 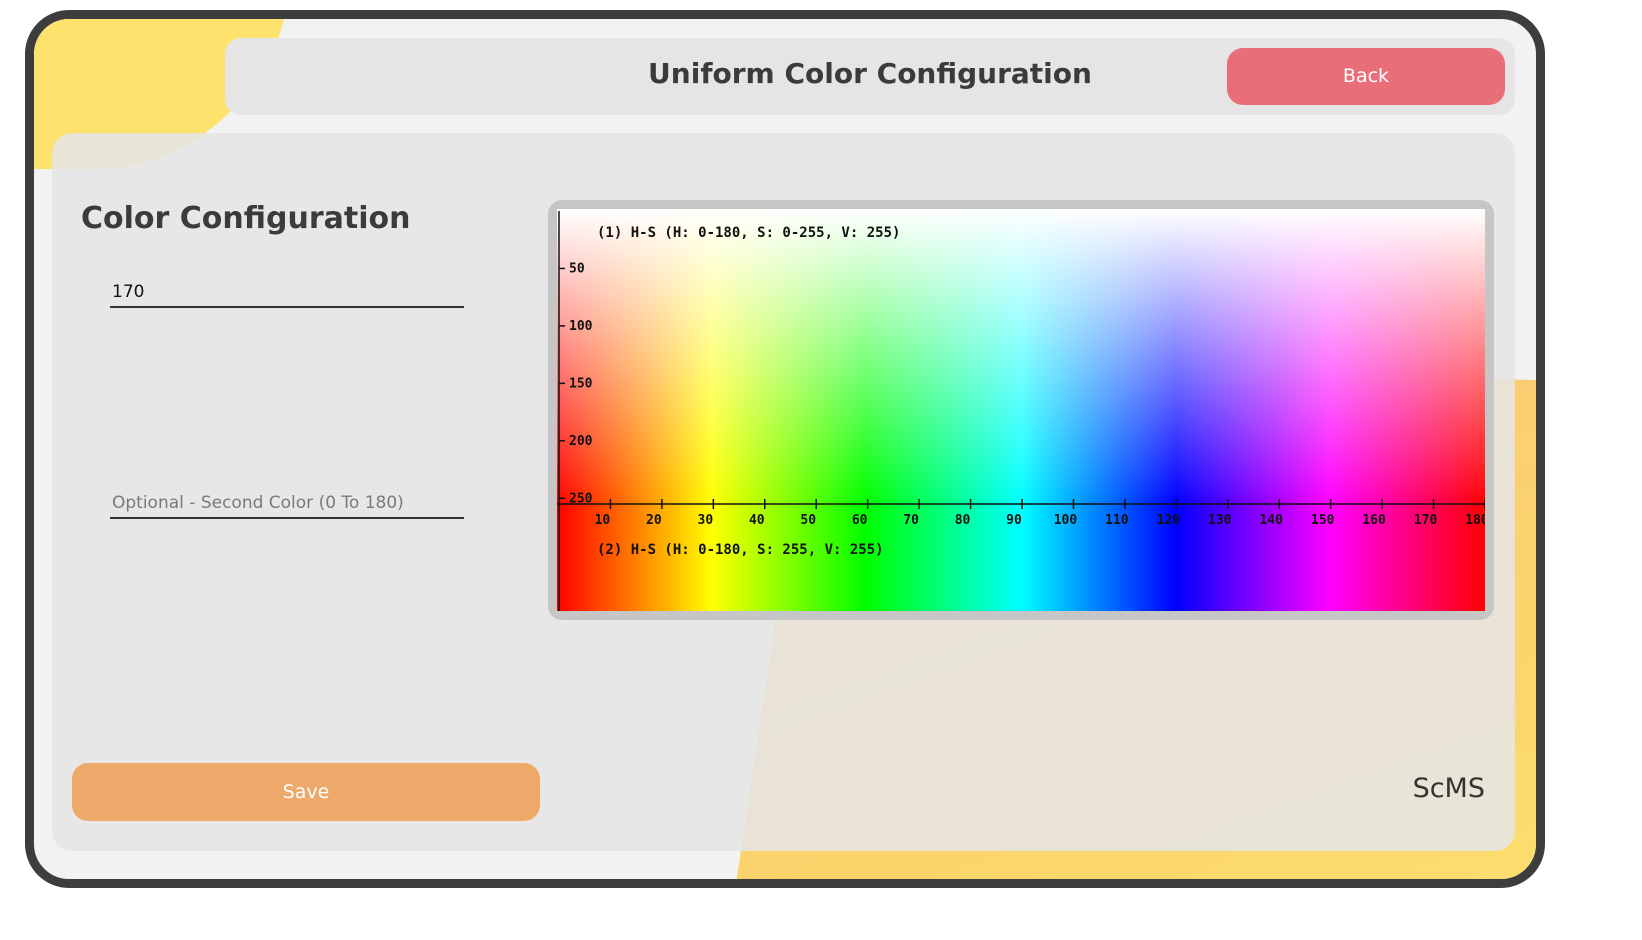 What do you see at coordinates (246, 218) in the screenshot?
I see `section-title: Color Configuration` at bounding box center [246, 218].